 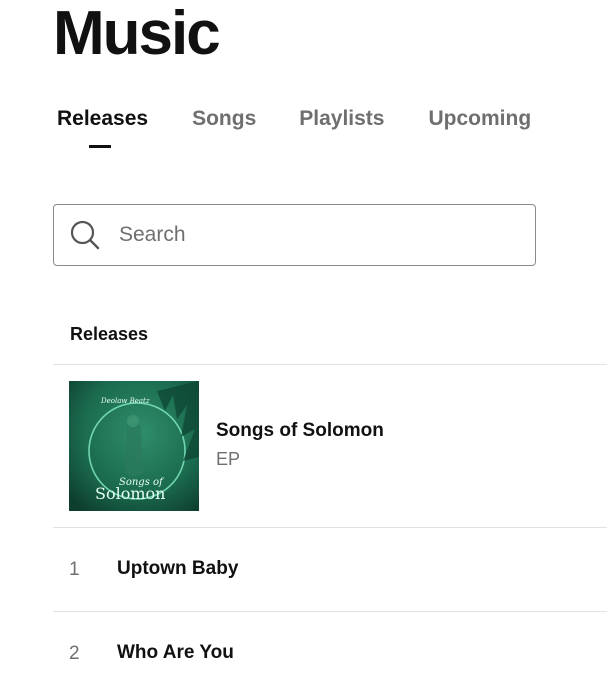 What do you see at coordinates (100, 146) in the screenshot?
I see `tab-active-indicator` at bounding box center [100, 146].